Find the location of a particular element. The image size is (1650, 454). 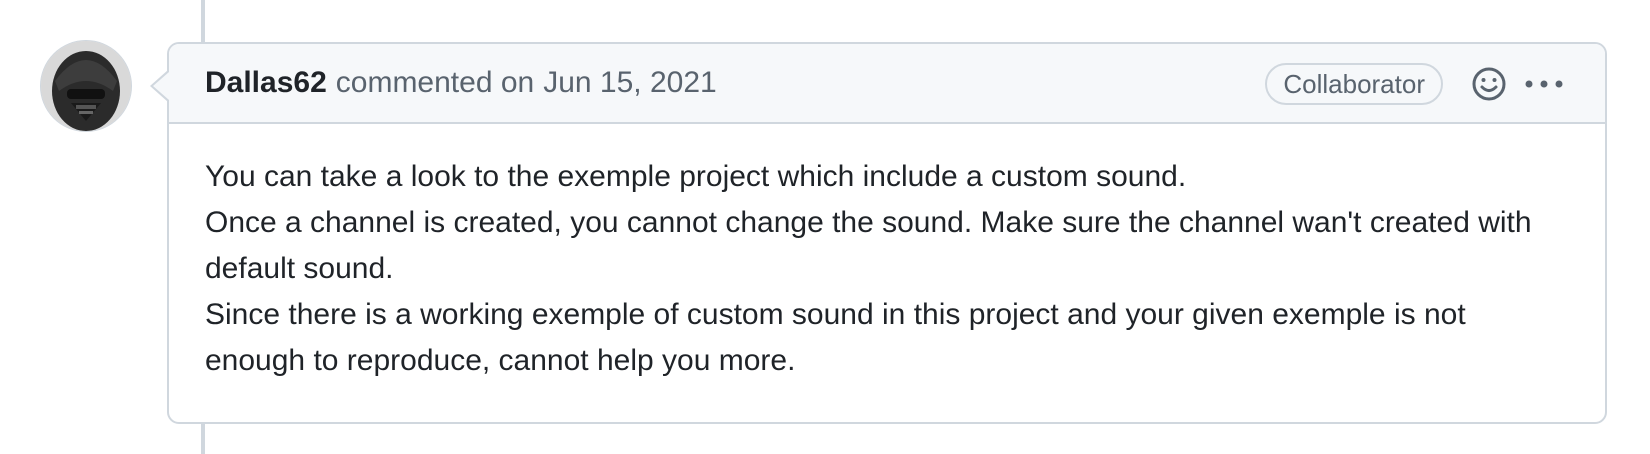

smiley-icon is located at coordinates (1489, 84).